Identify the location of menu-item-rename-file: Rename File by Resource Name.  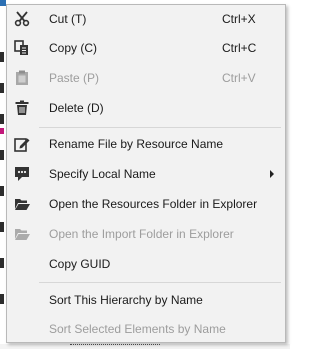
(146, 144).